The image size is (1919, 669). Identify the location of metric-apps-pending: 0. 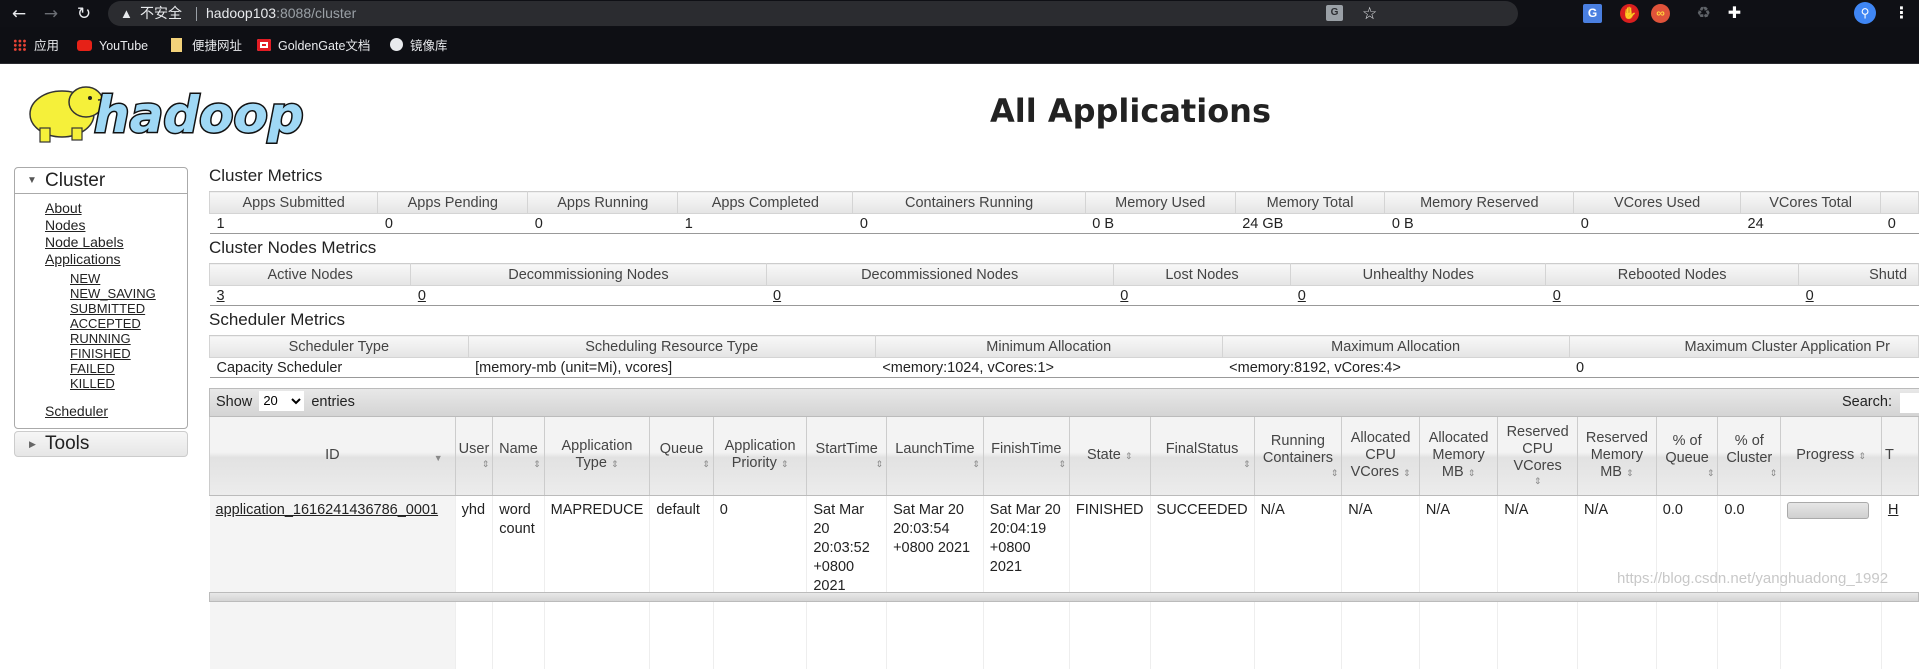
(452, 223).